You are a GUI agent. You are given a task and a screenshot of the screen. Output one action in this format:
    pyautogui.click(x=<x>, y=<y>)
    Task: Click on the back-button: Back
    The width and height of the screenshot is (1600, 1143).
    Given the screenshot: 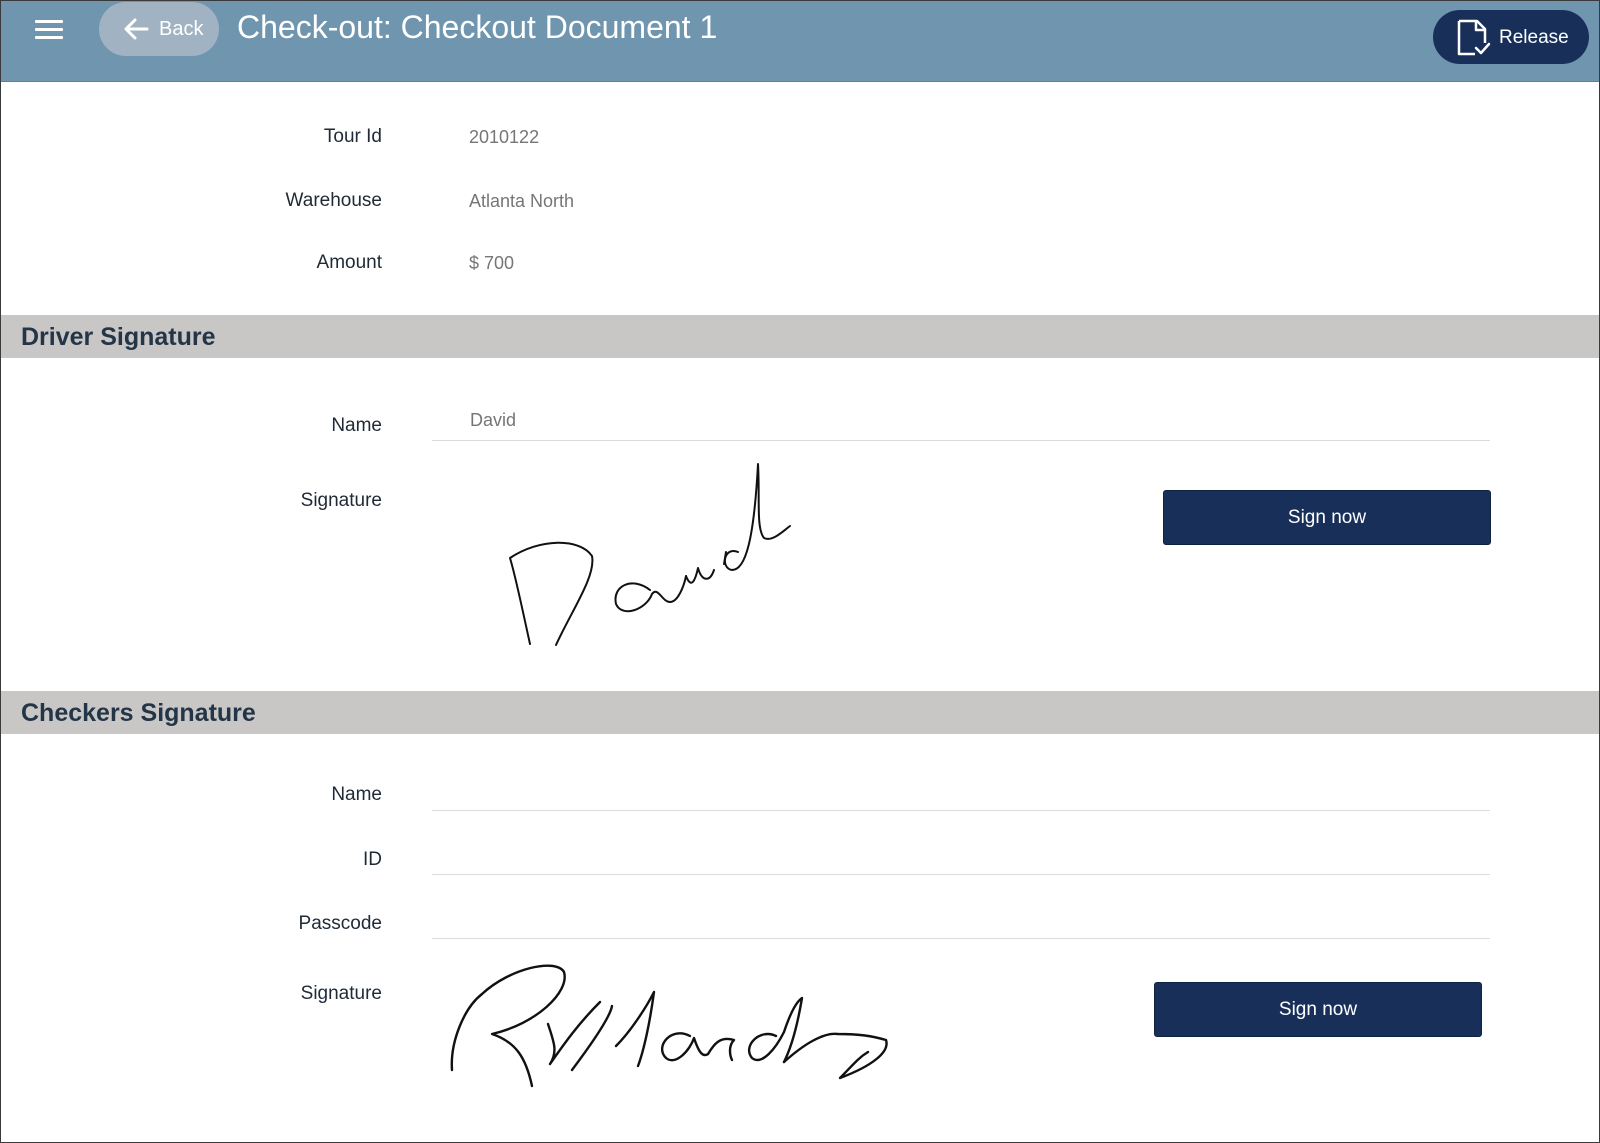 What is the action you would take?
    pyautogui.click(x=159, y=29)
    